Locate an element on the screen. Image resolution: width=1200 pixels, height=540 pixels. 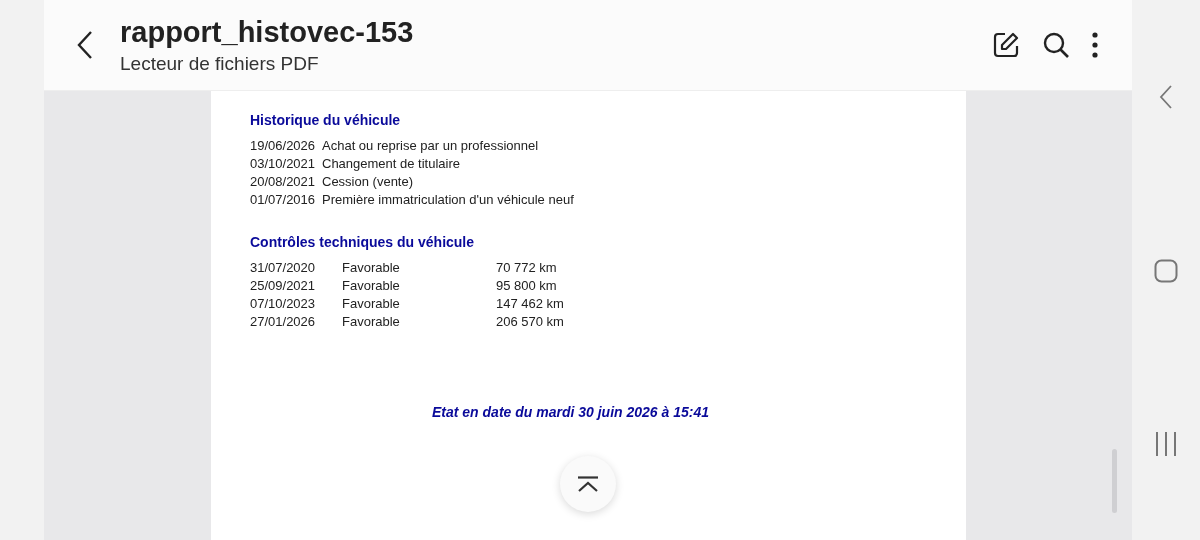
inspection-date: 31/07/2020 is located at coordinates (283, 267).